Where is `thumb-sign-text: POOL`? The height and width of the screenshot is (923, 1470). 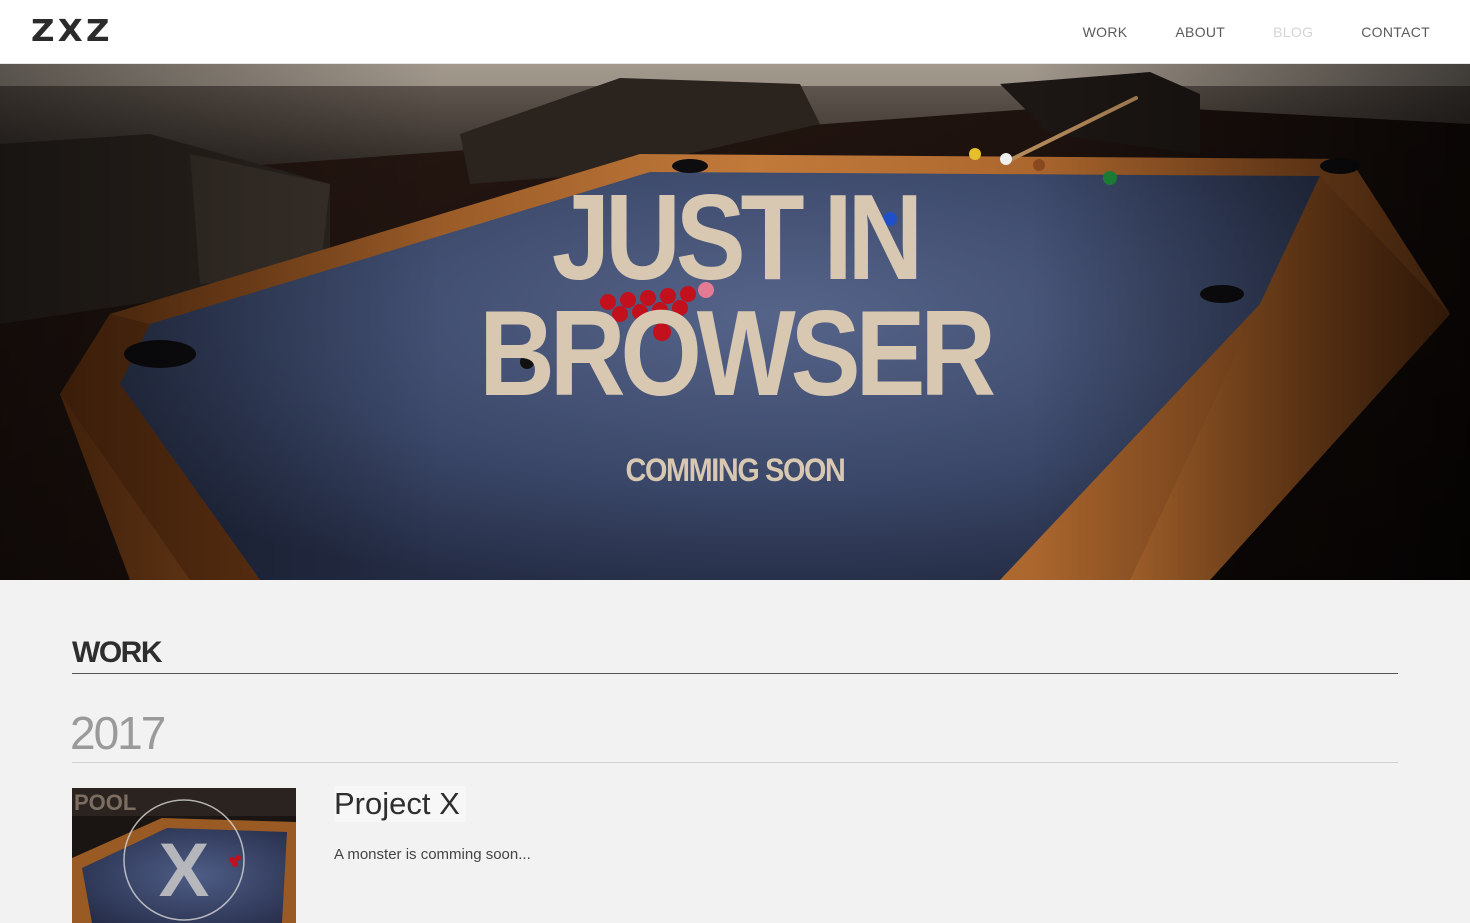
thumb-sign-text: POOL is located at coordinates (105, 802).